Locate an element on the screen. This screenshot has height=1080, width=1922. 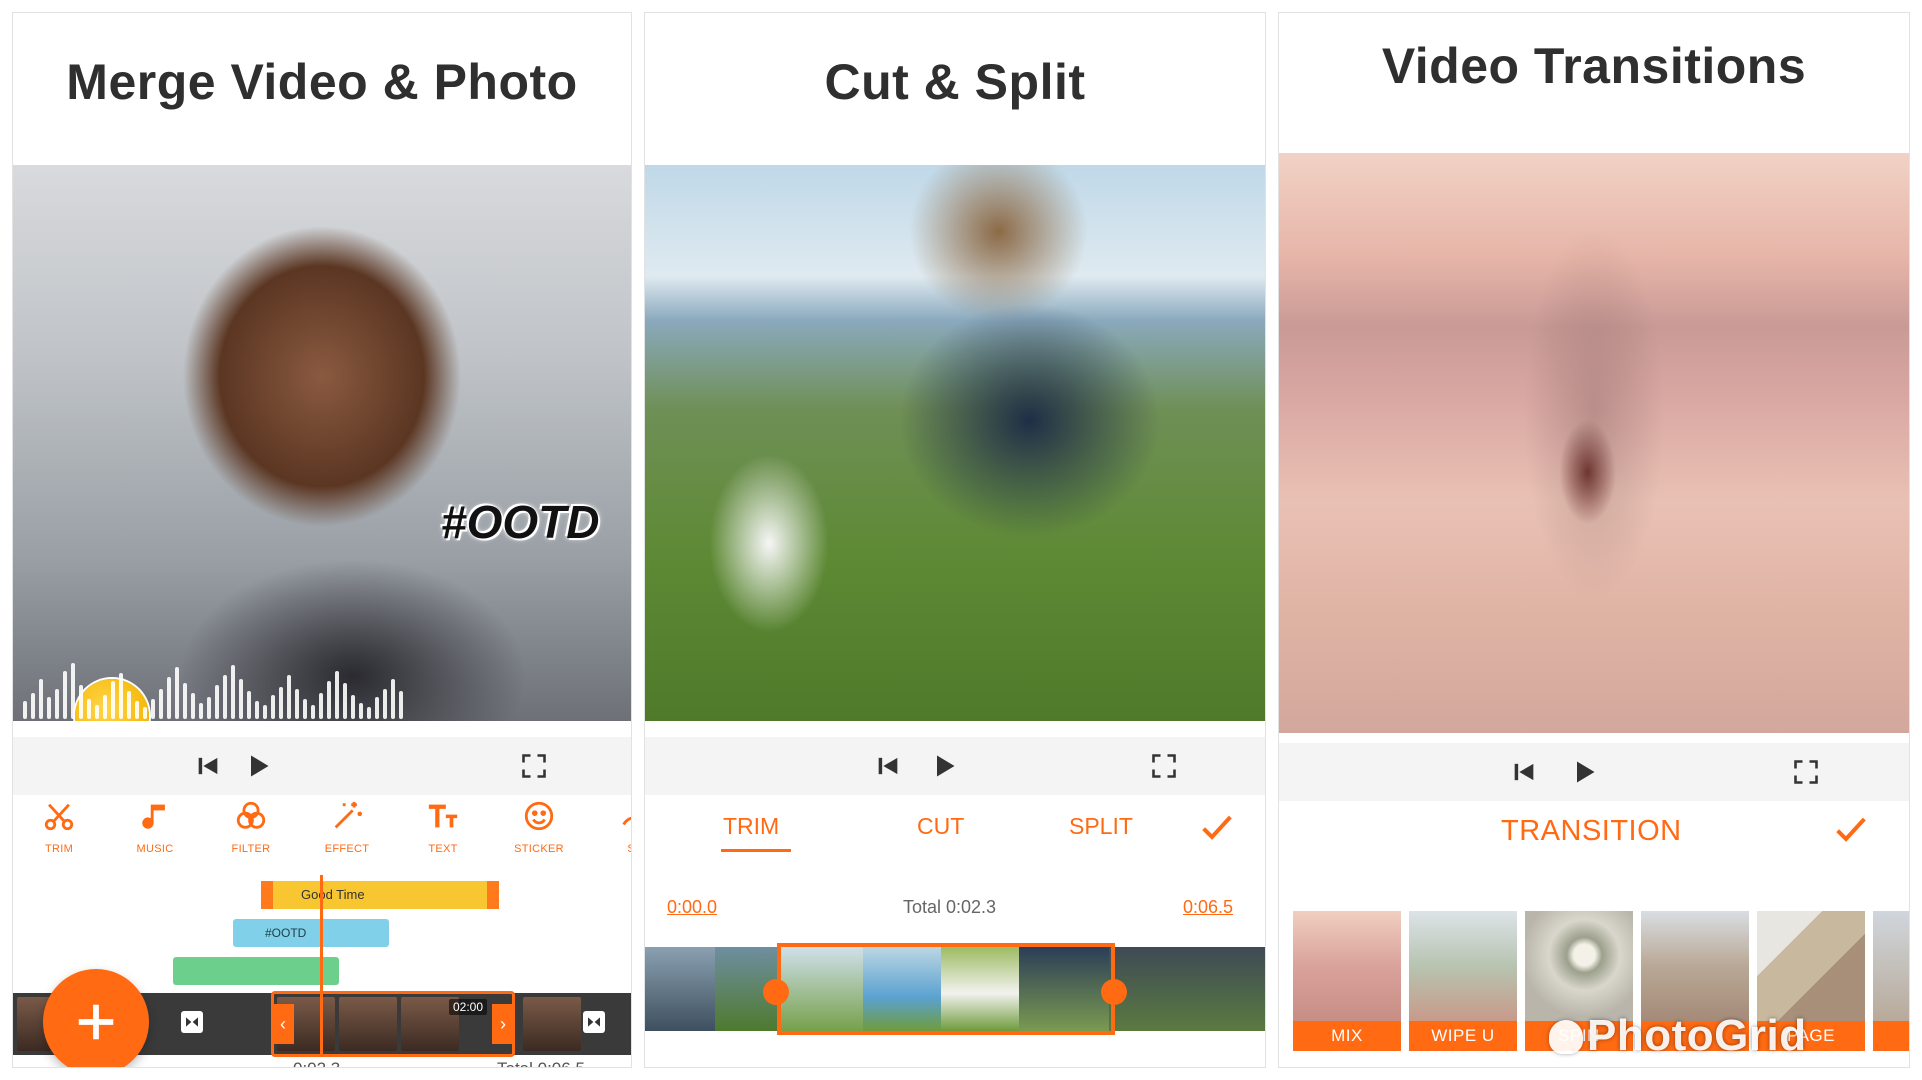
chevron-right-icon: › is located at coordinates (503, 1024).